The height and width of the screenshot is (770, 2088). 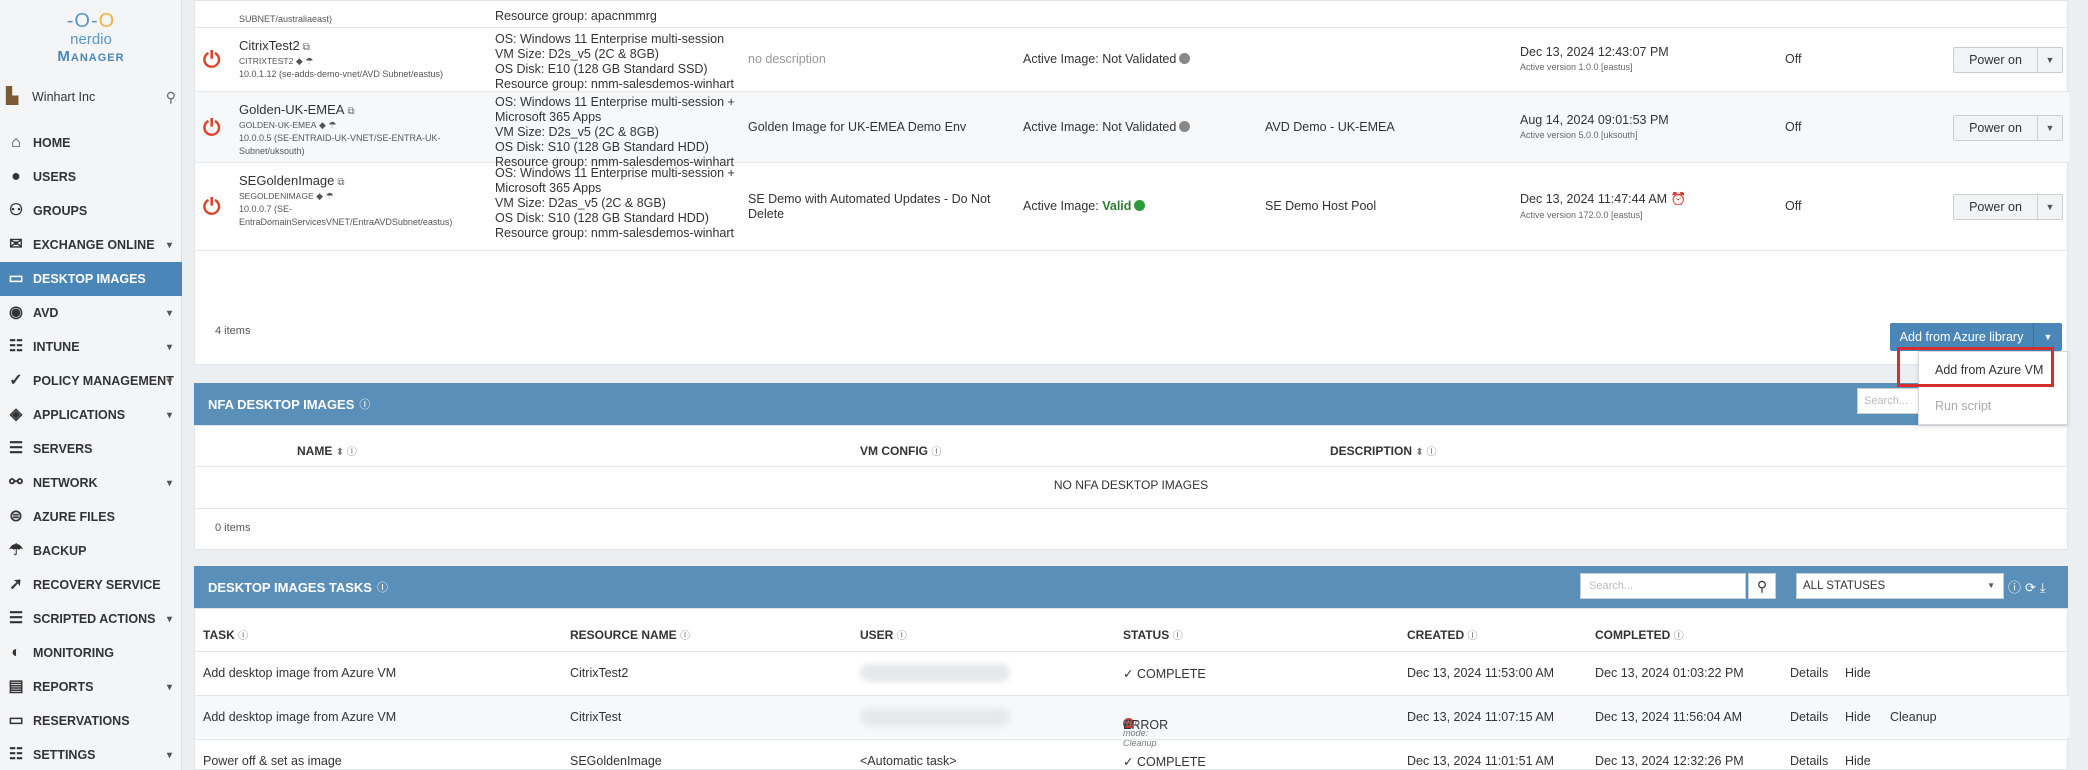 What do you see at coordinates (91, 721) in the screenshot?
I see `sidebar-item-reservations: ▭ RESERVATIONS` at bounding box center [91, 721].